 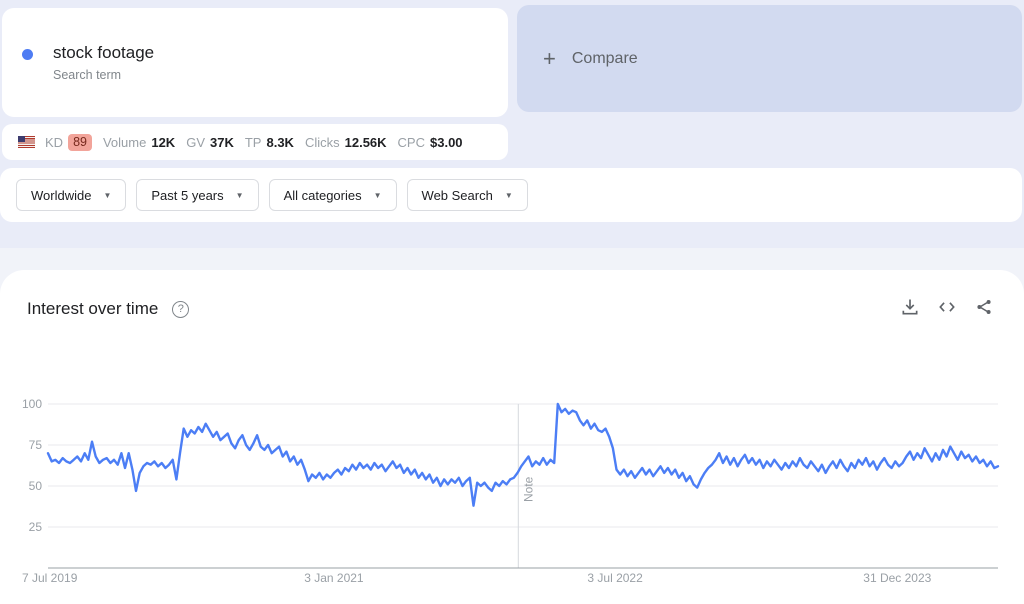 What do you see at coordinates (280, 142) in the screenshot?
I see `metric-value-tp: 8.3K` at bounding box center [280, 142].